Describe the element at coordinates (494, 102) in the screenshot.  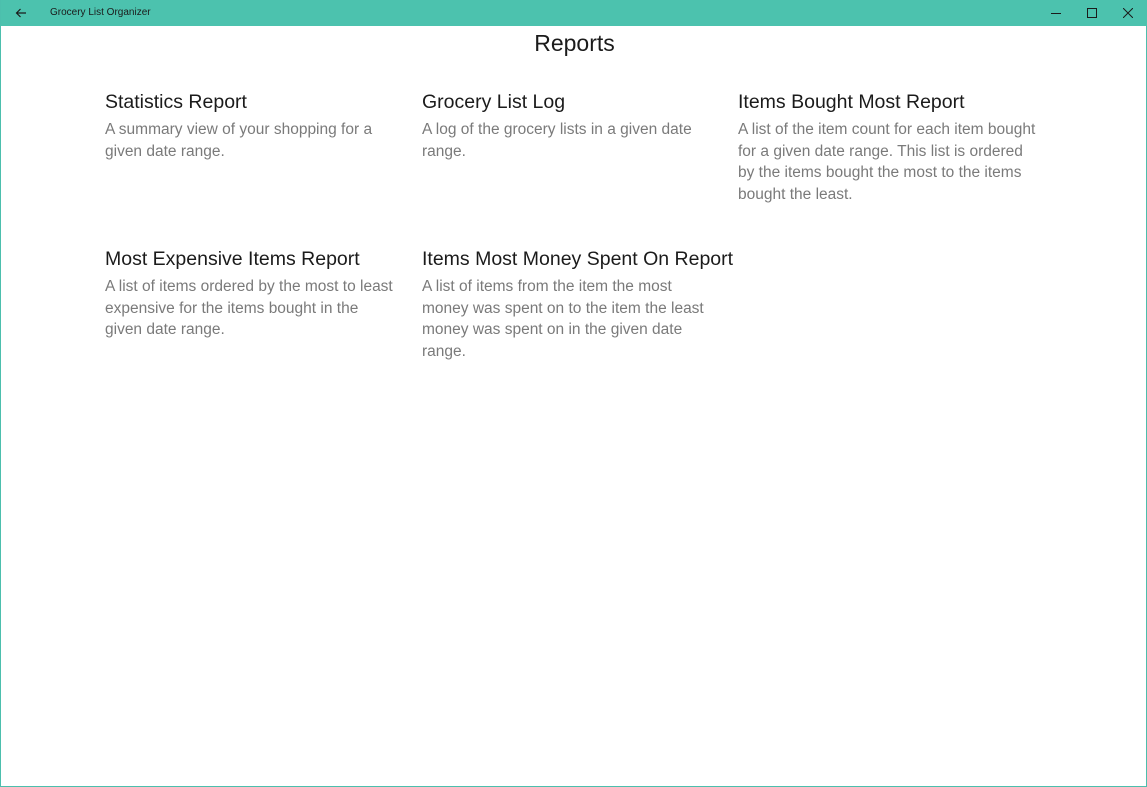
I see `report-title: Grocery List Log` at that location.